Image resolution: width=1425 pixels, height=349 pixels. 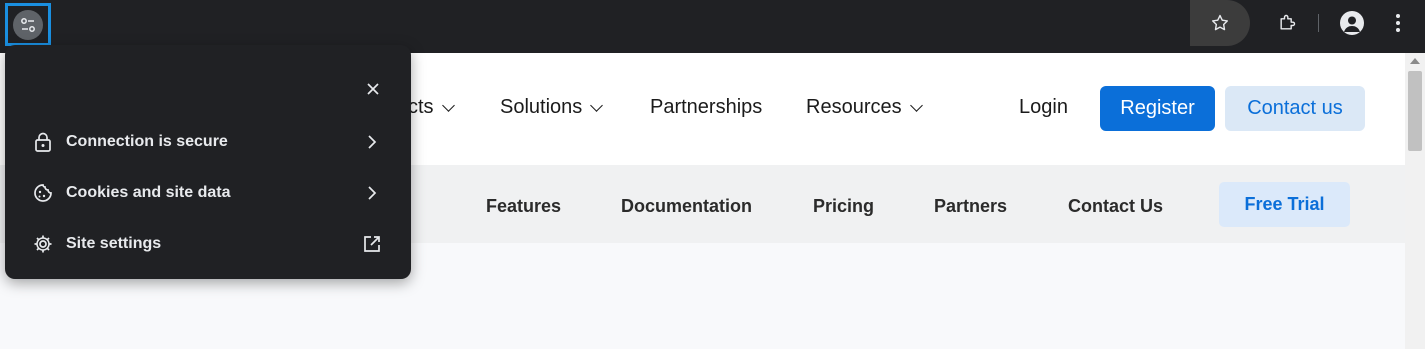 What do you see at coordinates (1415, 61) in the screenshot?
I see `scroll-up-arrow-icon` at bounding box center [1415, 61].